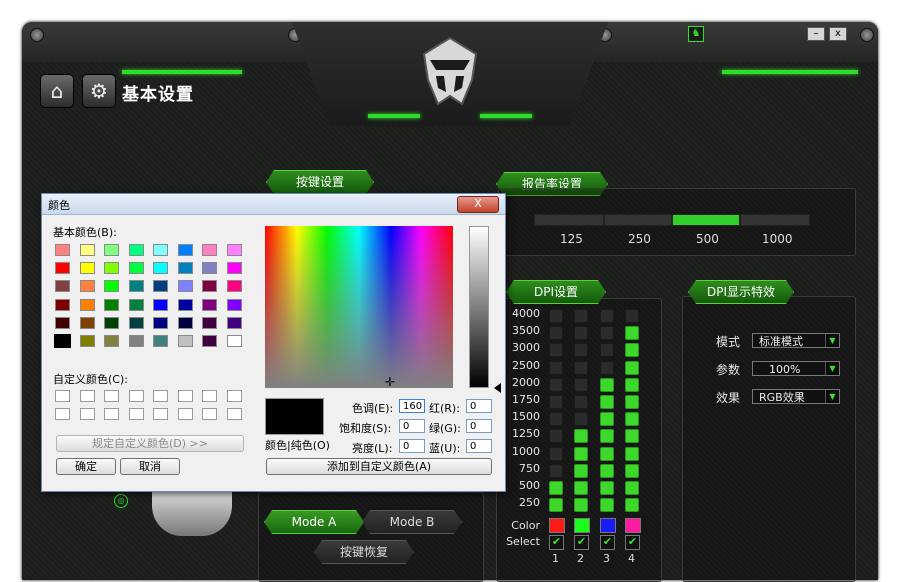 Image resolution: width=900 pixels, height=582 pixels. I want to click on luminance-field: 0, so click(412, 446).